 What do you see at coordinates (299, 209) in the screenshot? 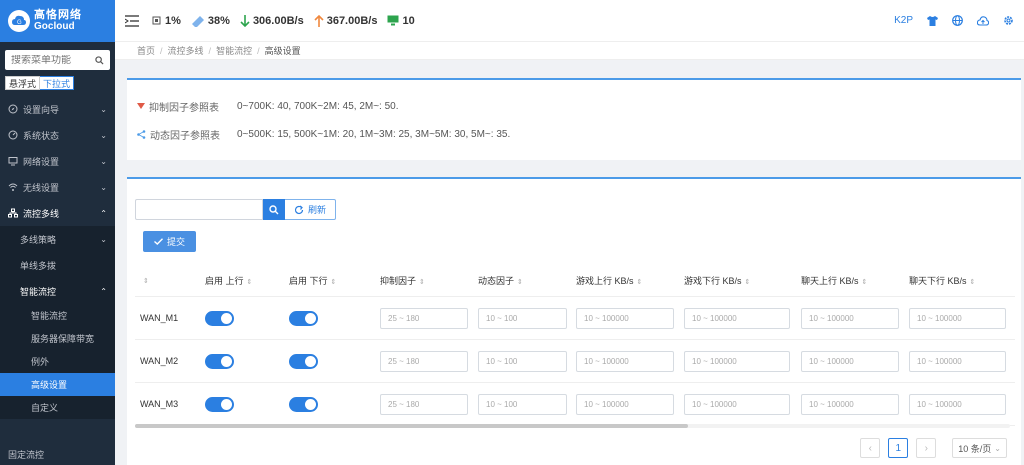
I see `refresh-icon` at bounding box center [299, 209].